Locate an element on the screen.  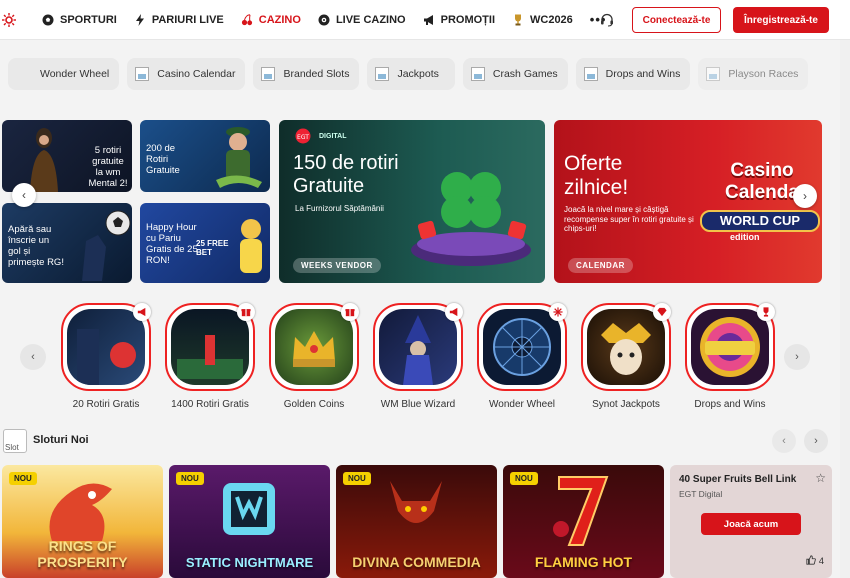
banner-next-arrow: › is located at coordinates (805, 196).